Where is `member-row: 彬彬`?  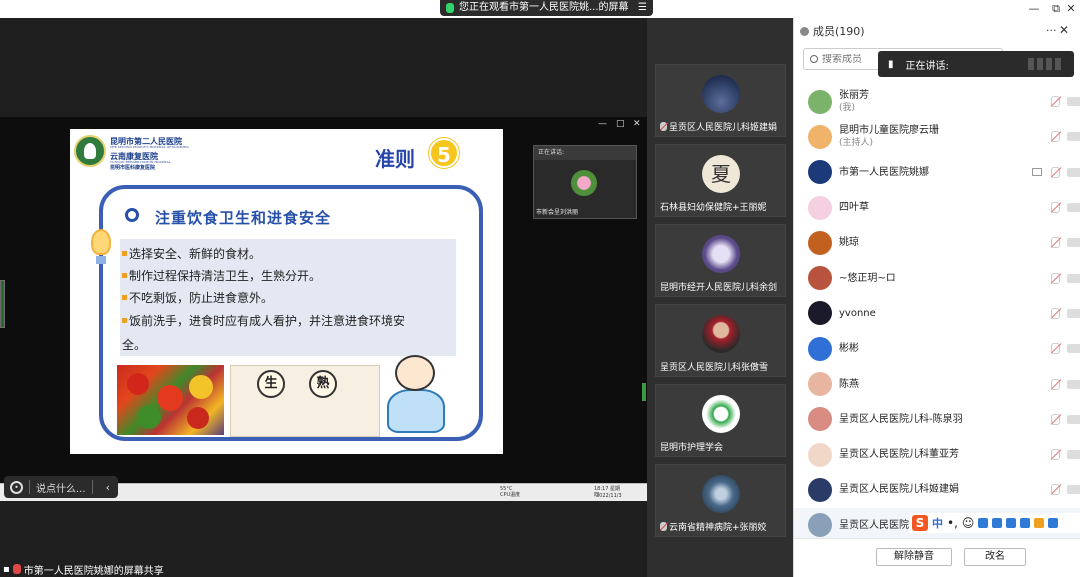
member-row: 彬彬 is located at coordinates (937, 348).